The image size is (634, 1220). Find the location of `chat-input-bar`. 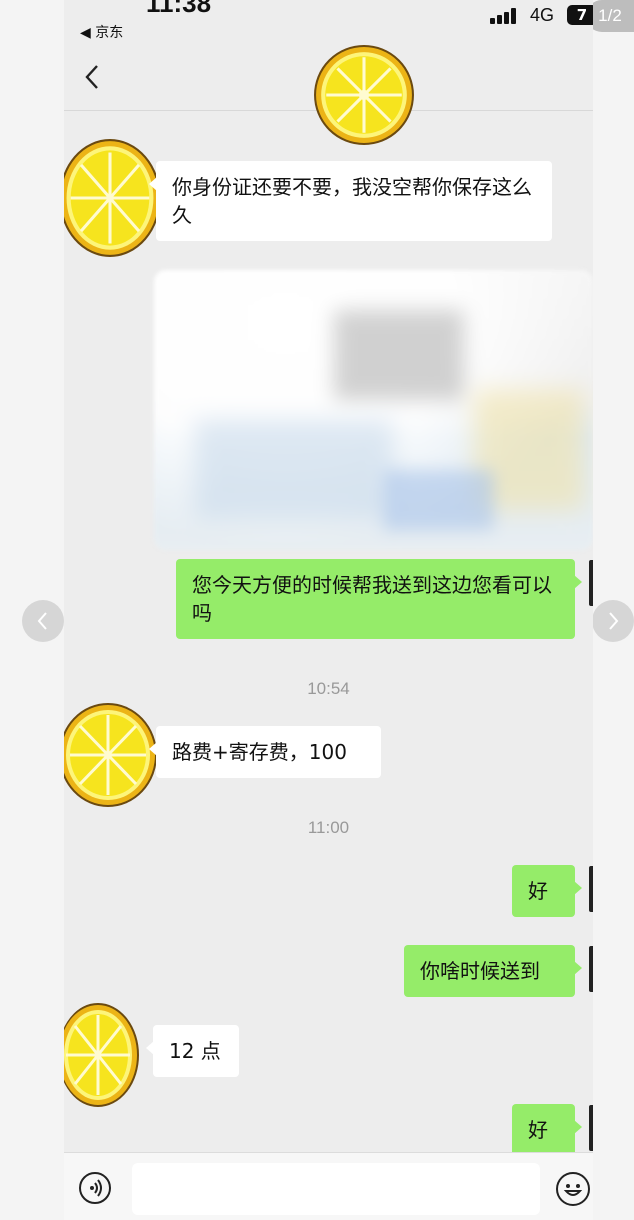

chat-input-bar is located at coordinates (328, 1186).